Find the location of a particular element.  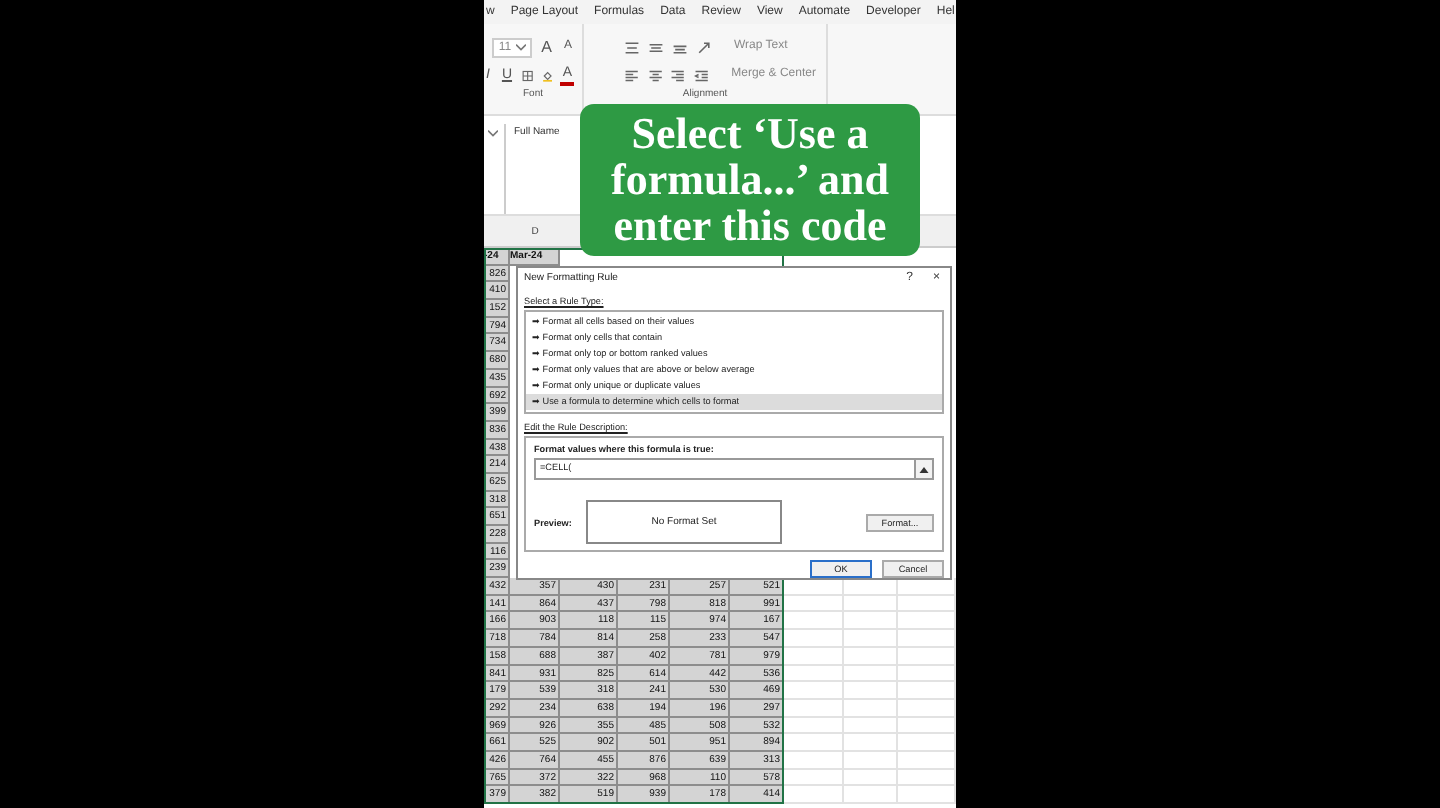

align-right-icon is located at coordinates (678, 75).